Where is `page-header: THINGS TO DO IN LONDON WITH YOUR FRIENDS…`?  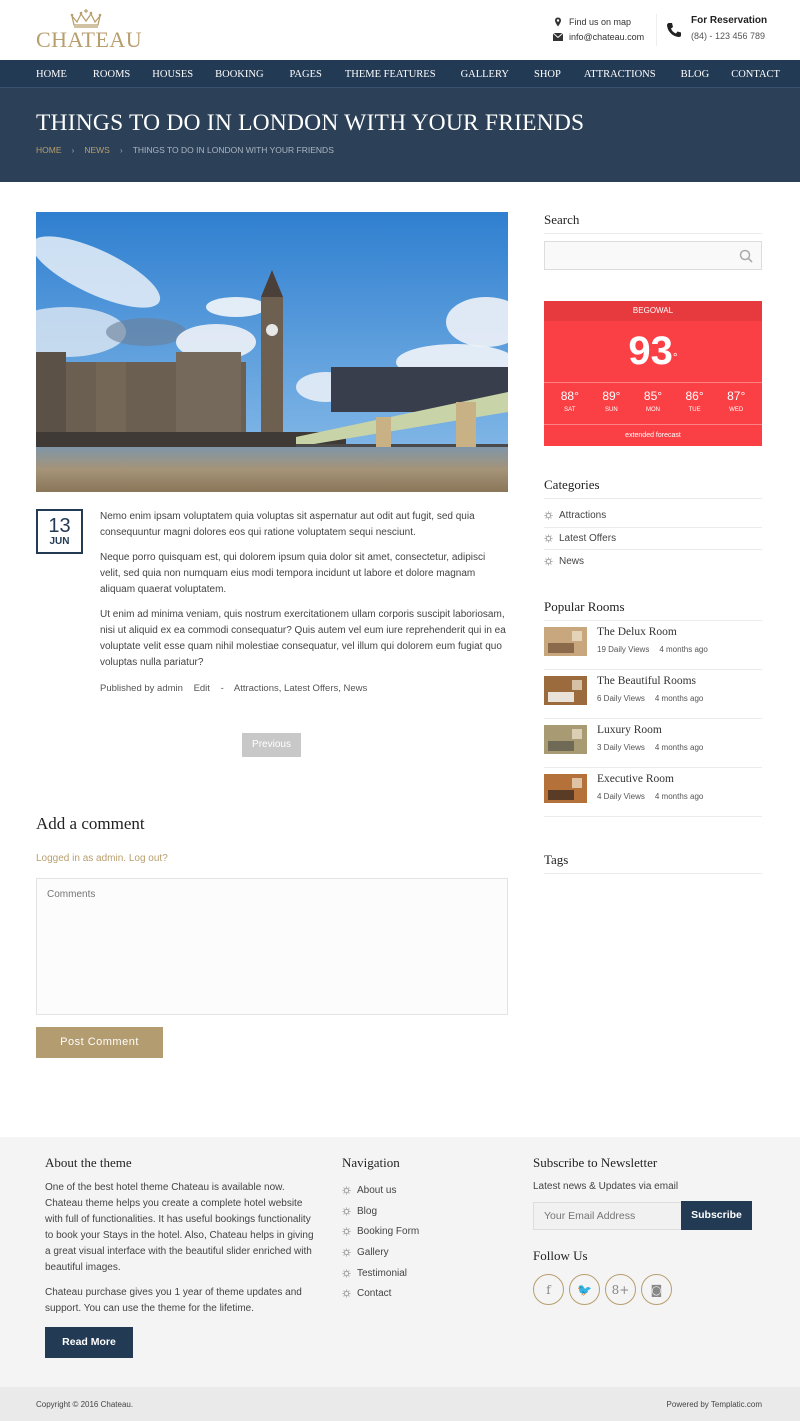 page-header: THINGS TO DO IN LONDON WITH YOUR FRIENDS… is located at coordinates (400, 135).